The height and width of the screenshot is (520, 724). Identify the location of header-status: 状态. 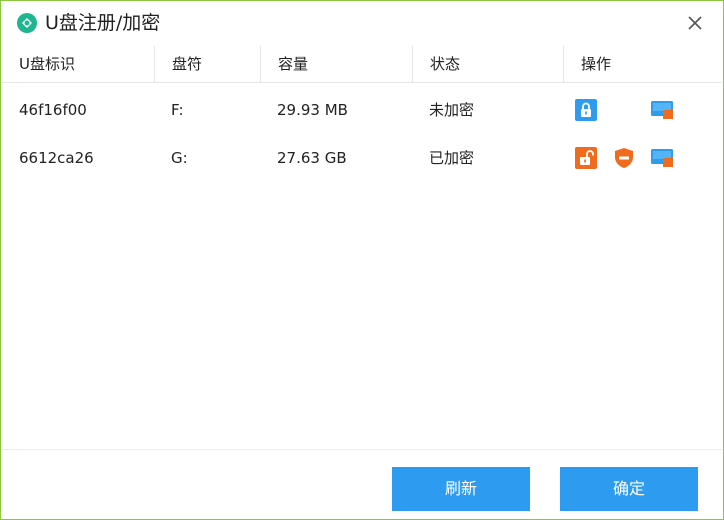
(487, 64).